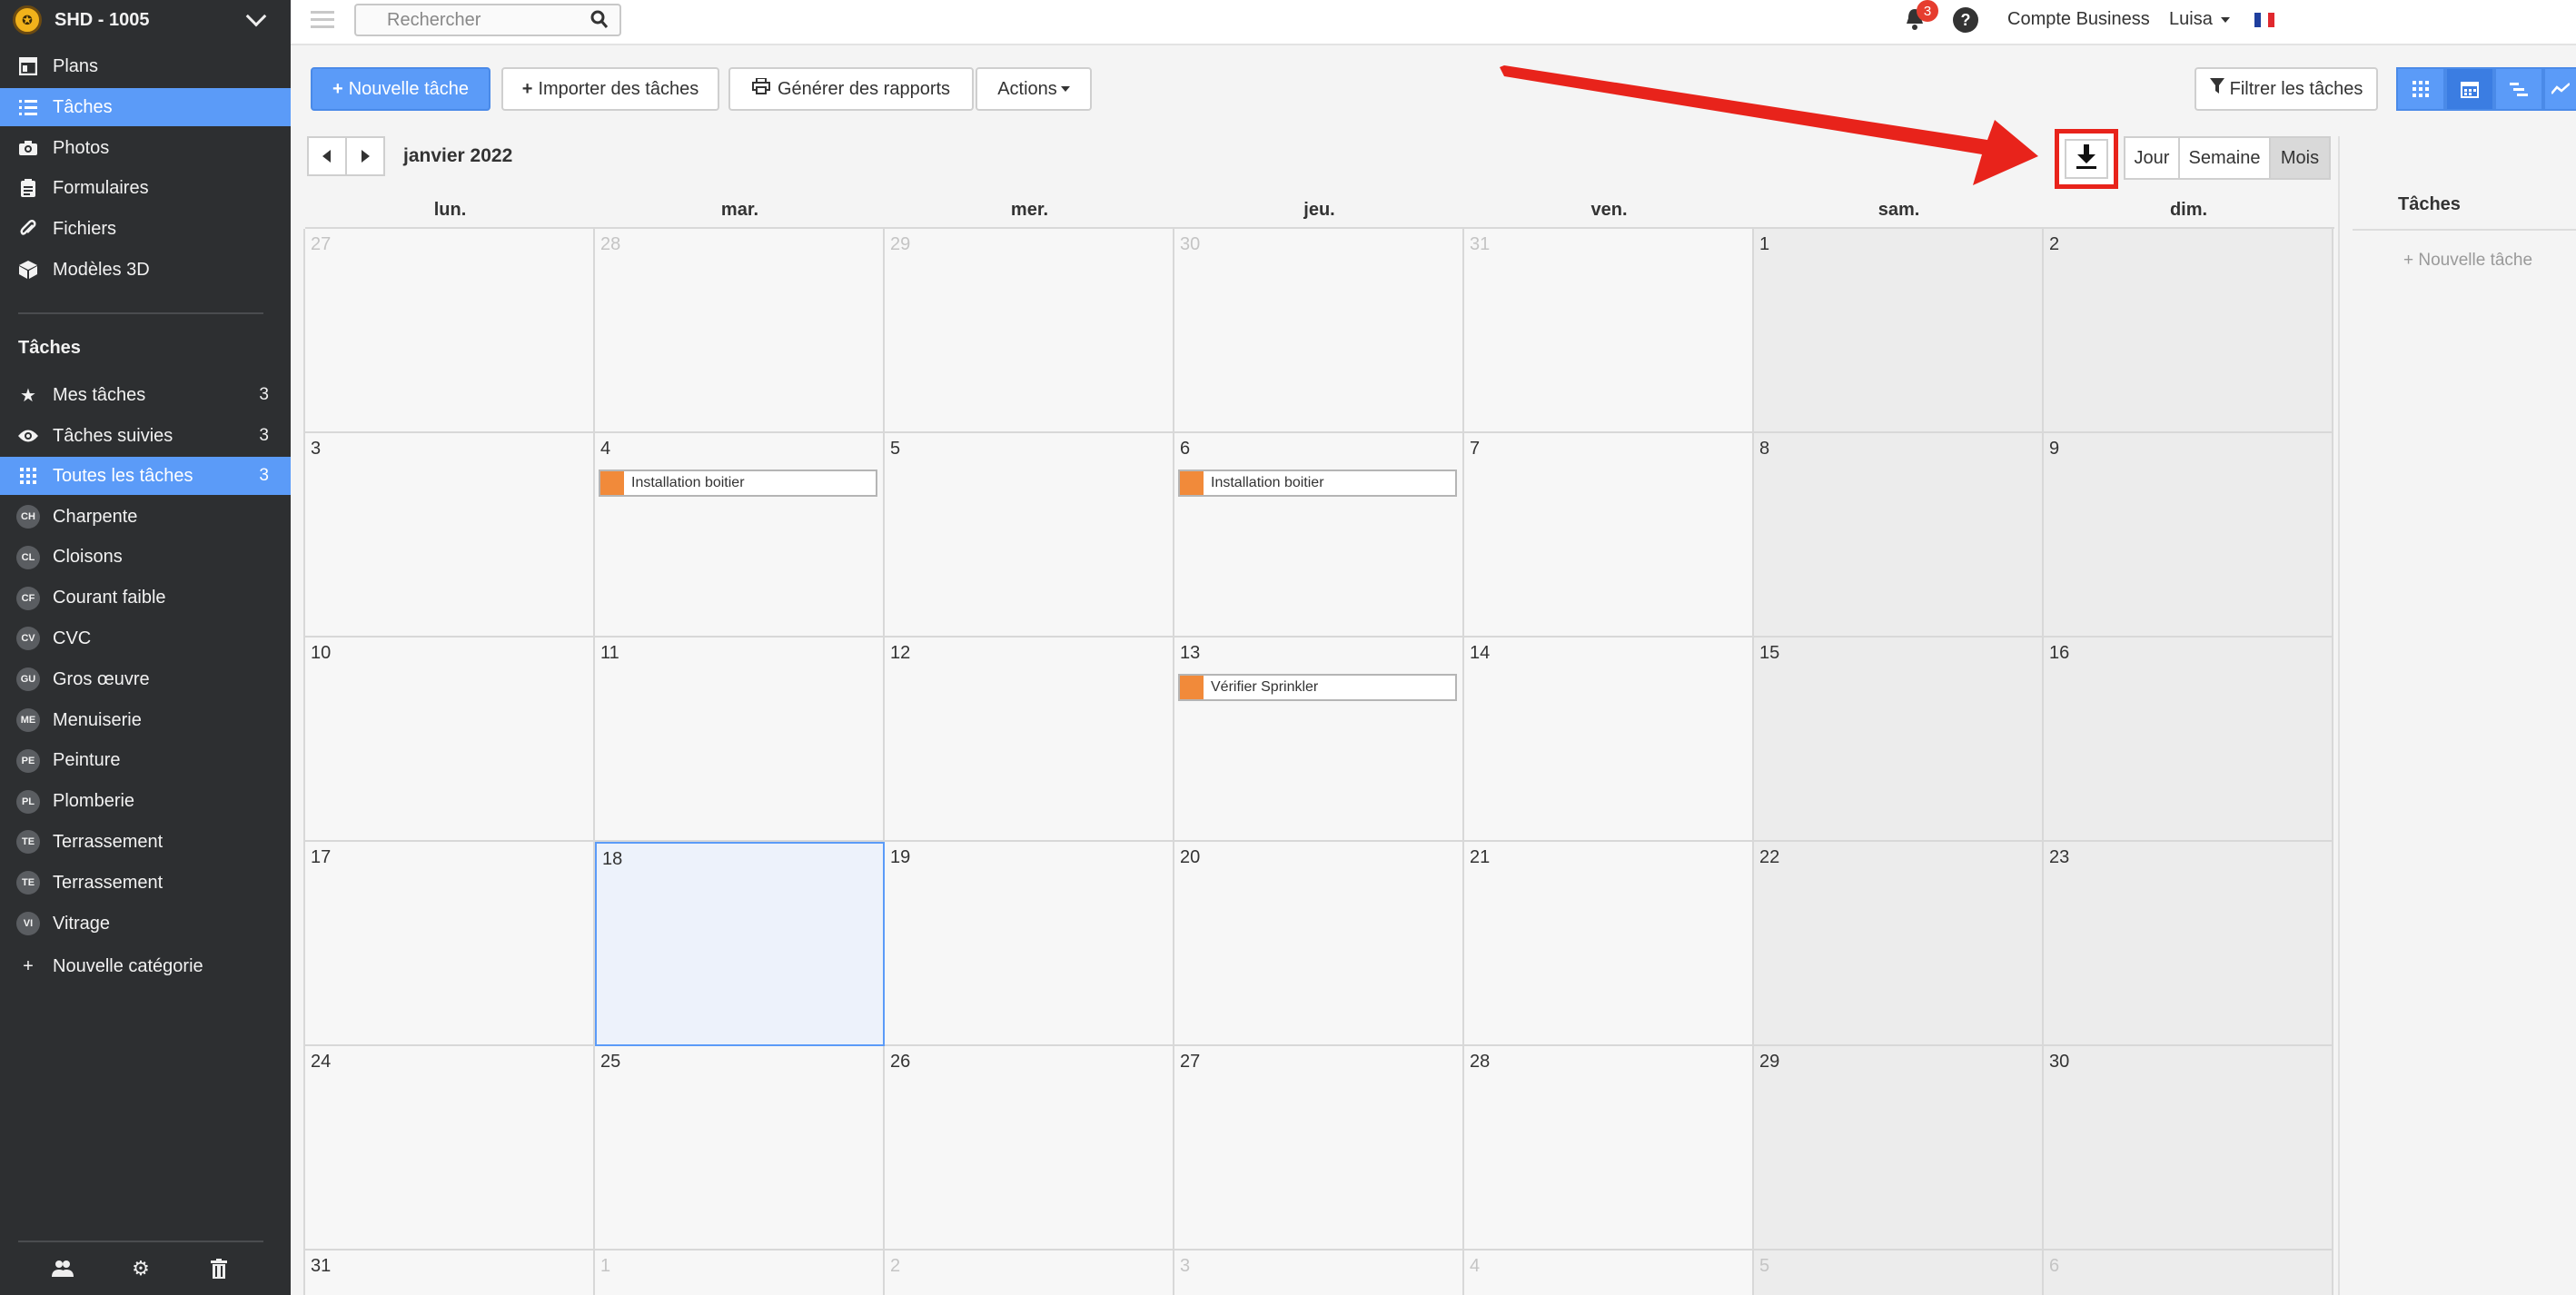 The height and width of the screenshot is (1295, 2576). What do you see at coordinates (145, 558) in the screenshot?
I see `category-item: CL Cloisons` at bounding box center [145, 558].